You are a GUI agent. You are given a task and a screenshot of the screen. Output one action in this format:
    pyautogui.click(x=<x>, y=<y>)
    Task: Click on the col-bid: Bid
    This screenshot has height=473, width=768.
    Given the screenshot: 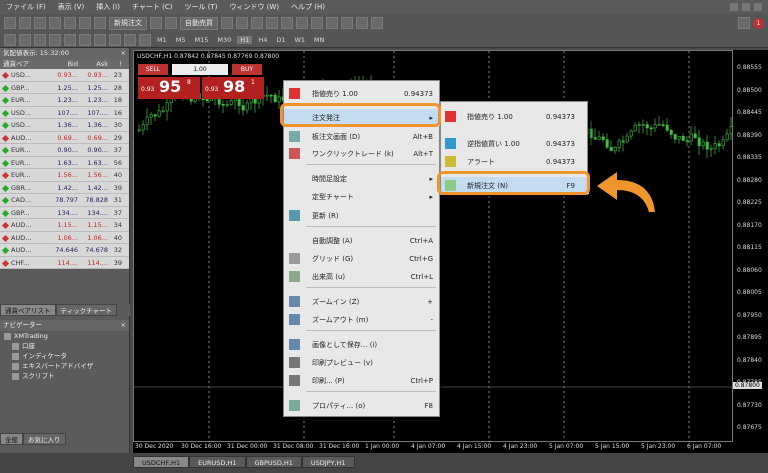 What is the action you would take?
    pyautogui.click(x=63, y=64)
    